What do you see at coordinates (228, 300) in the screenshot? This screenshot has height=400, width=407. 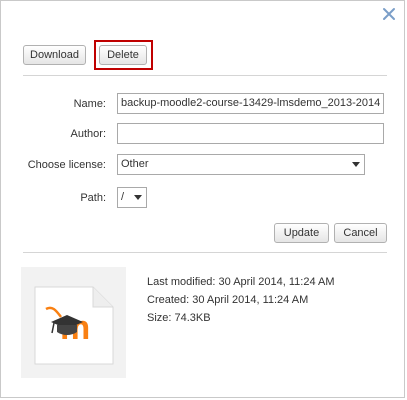 I see `created-text: Created: 30 April 2014, 11:24 AM` at bounding box center [228, 300].